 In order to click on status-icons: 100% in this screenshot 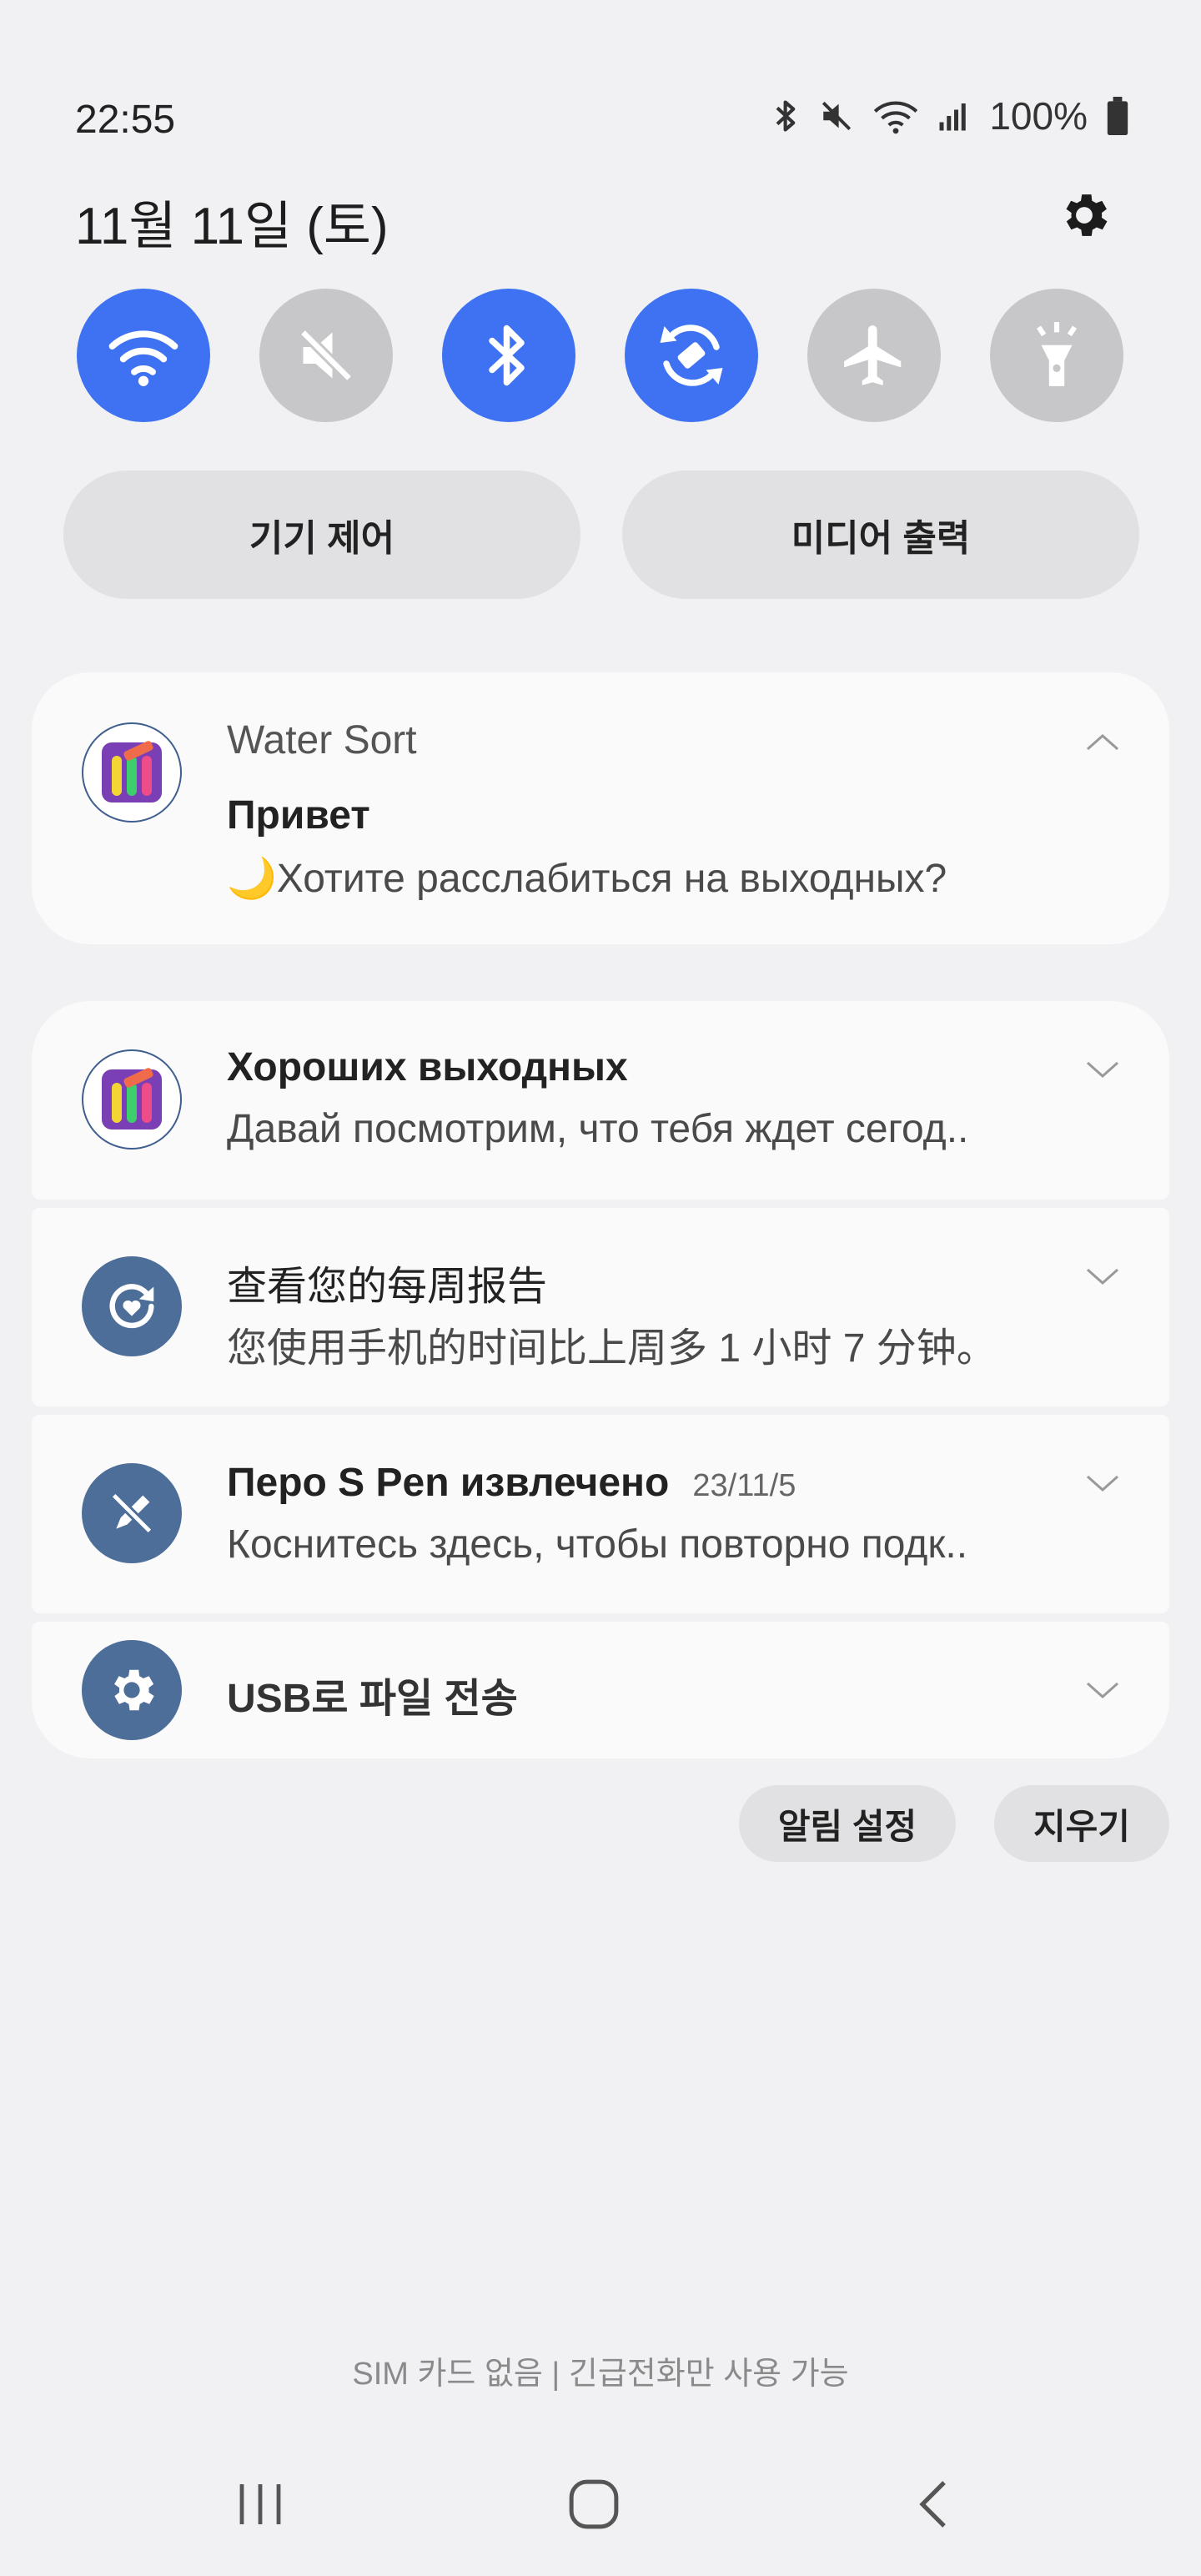, I will do `click(951, 115)`.